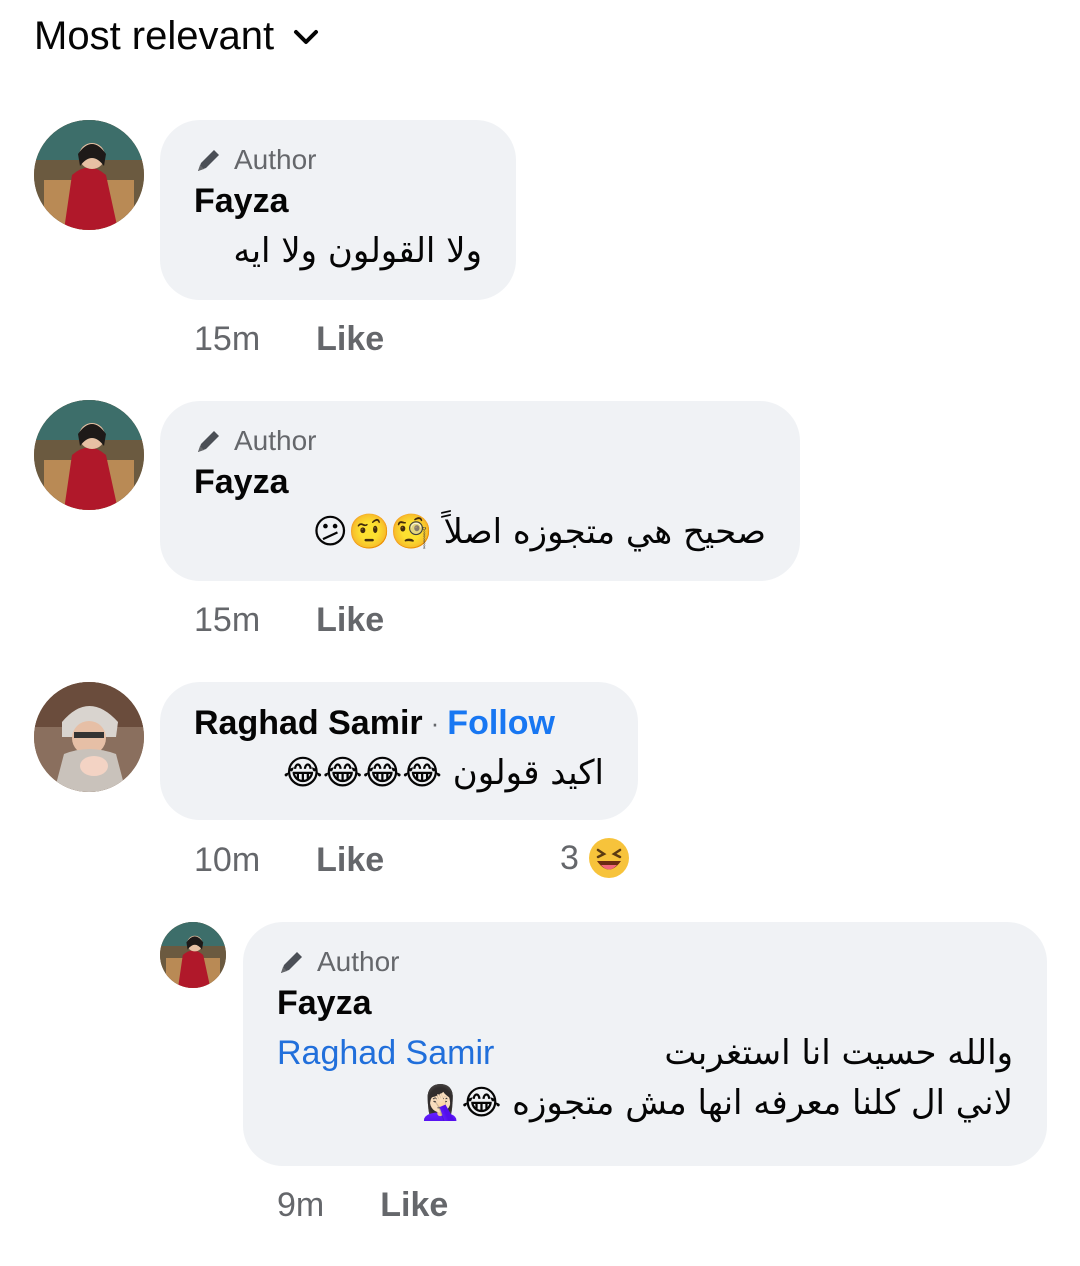 This screenshot has width=1080, height=1266. Describe the element at coordinates (362, 1205) in the screenshot. I see `comment-meta: 9m Like` at that location.